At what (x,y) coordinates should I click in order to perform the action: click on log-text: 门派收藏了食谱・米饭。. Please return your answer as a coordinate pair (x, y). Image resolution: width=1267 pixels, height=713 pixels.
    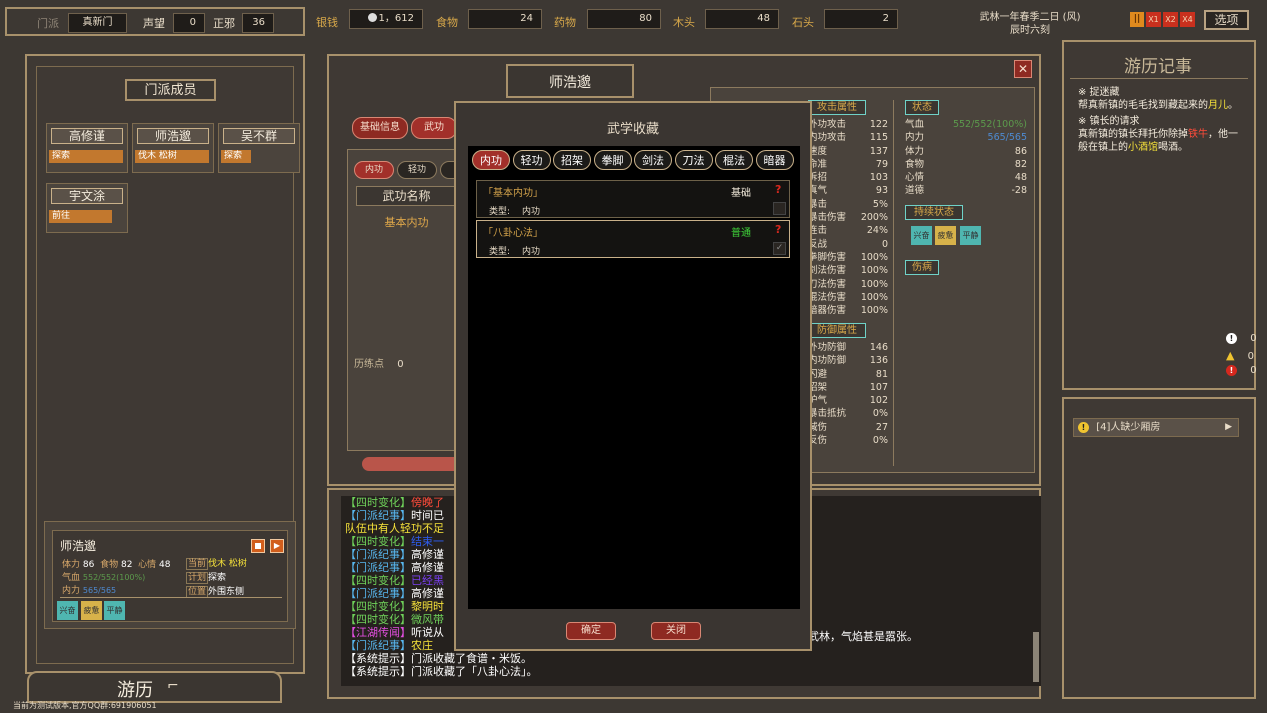
    Looking at the image, I should click on (471, 658).